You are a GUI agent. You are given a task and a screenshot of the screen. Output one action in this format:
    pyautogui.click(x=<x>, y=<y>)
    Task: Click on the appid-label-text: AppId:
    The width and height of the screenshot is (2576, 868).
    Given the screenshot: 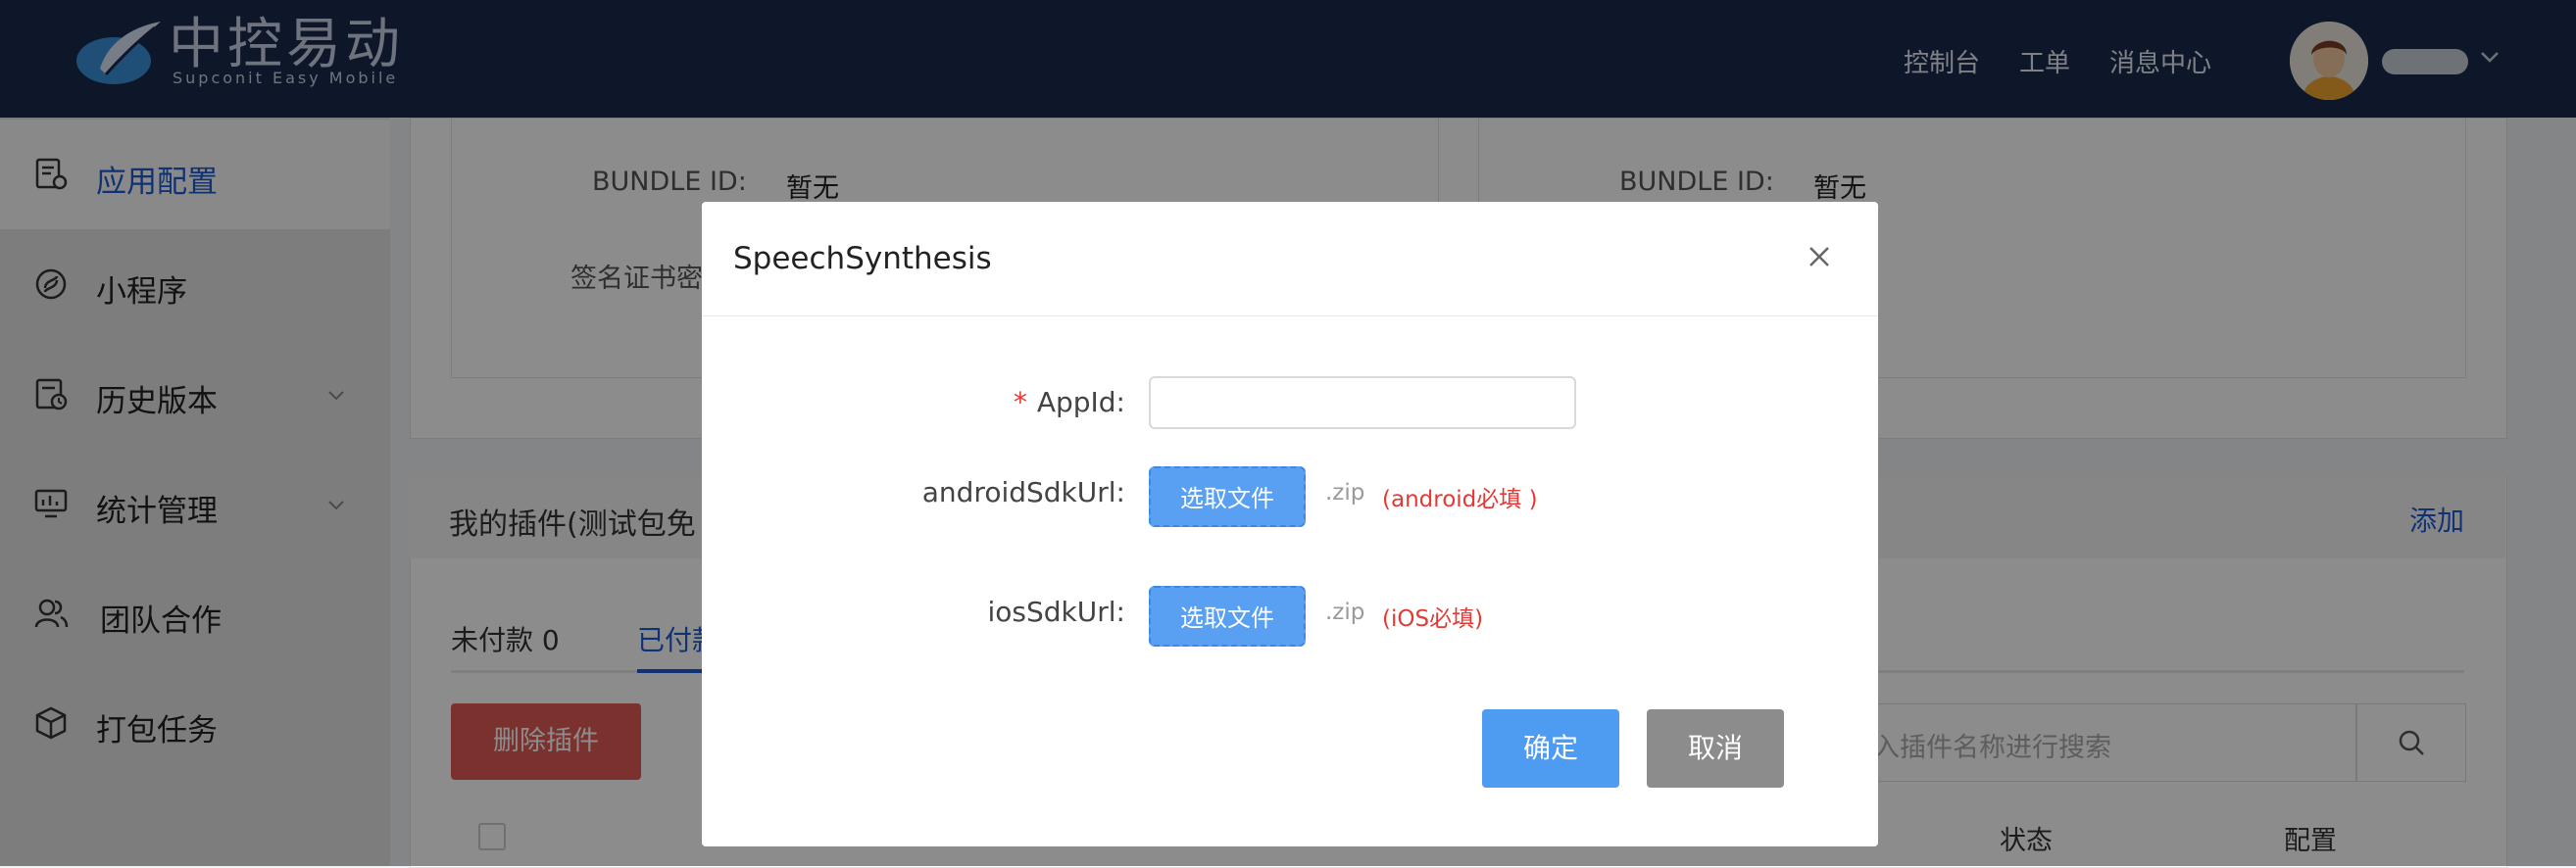 What is the action you would take?
    pyautogui.click(x=1080, y=402)
    